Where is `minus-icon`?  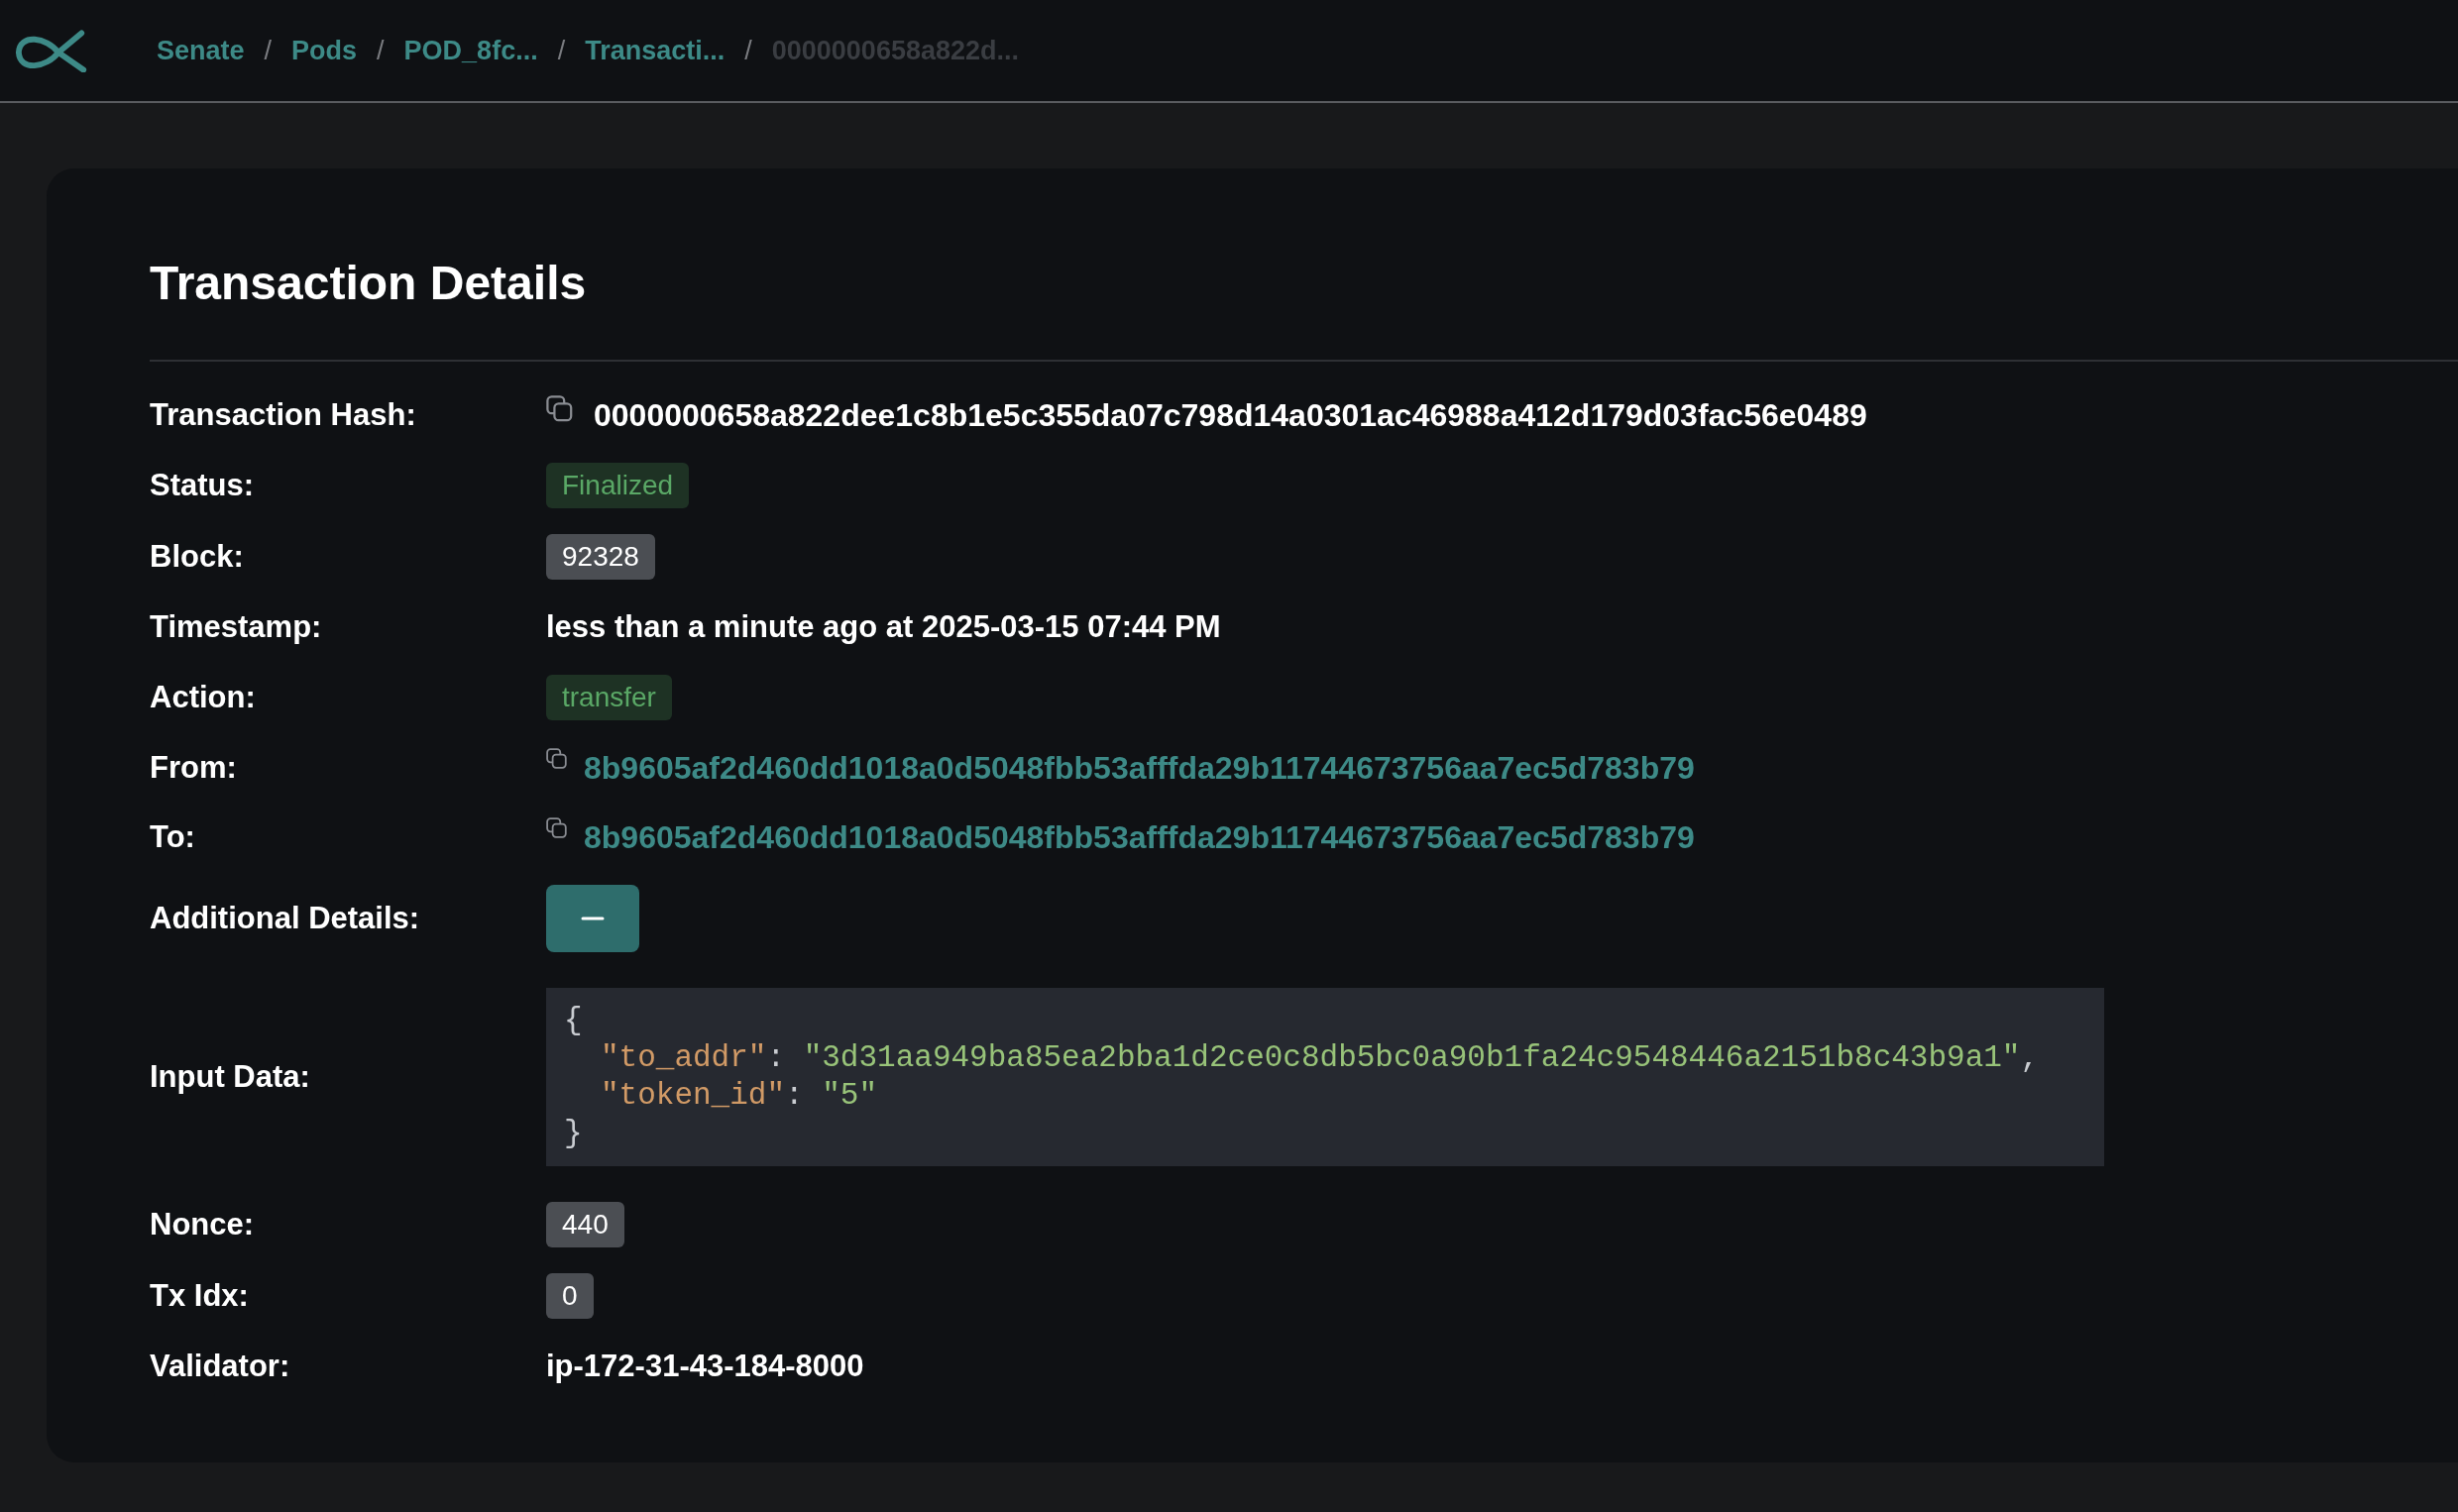 minus-icon is located at coordinates (593, 919).